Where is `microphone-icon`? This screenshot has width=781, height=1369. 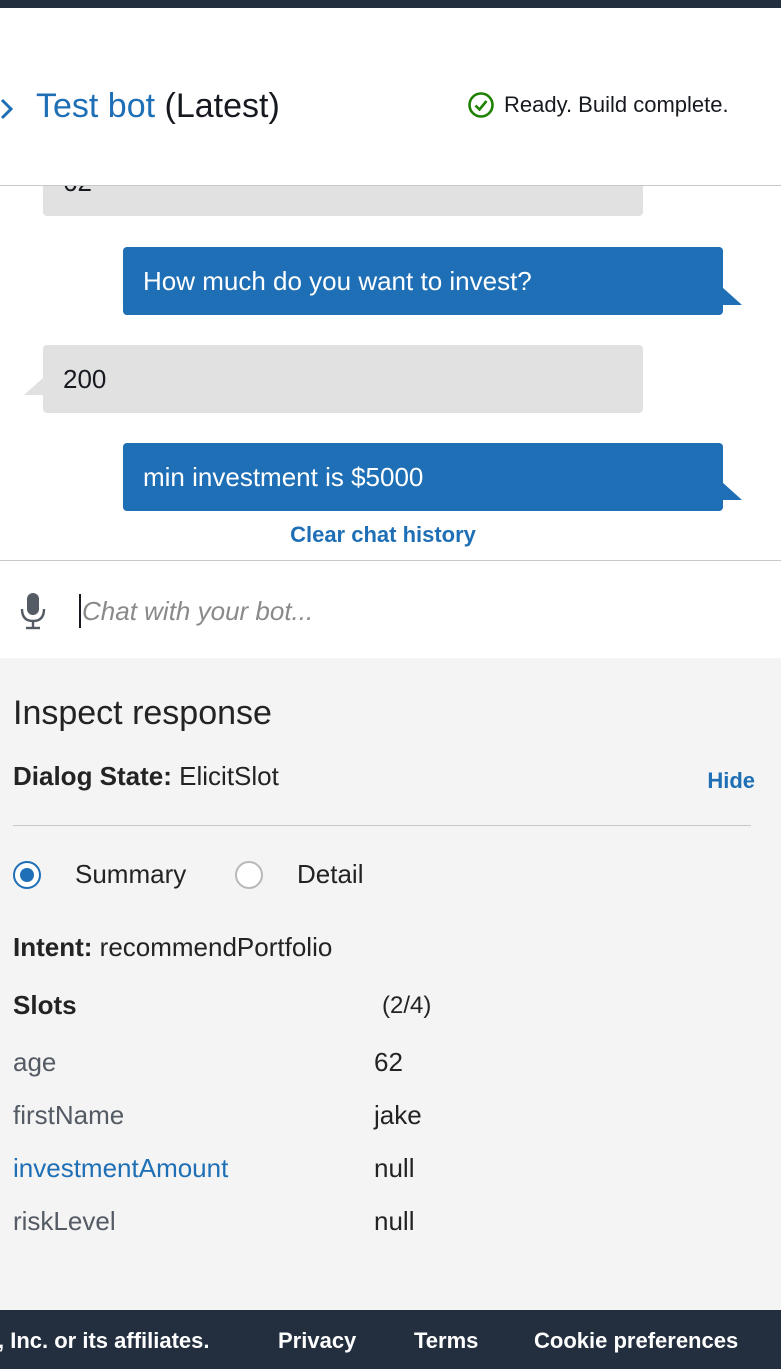 microphone-icon is located at coordinates (33, 611).